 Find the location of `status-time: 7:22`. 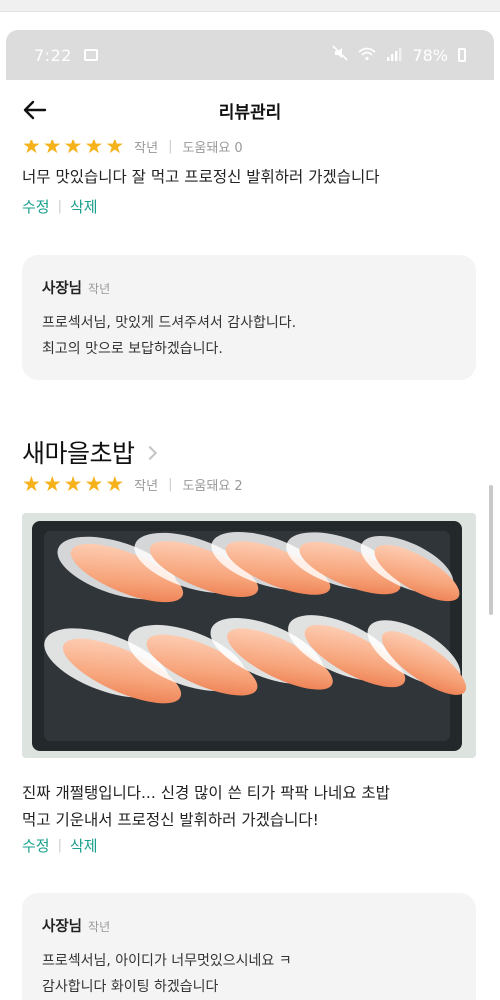

status-time: 7:22 is located at coordinates (53, 55).